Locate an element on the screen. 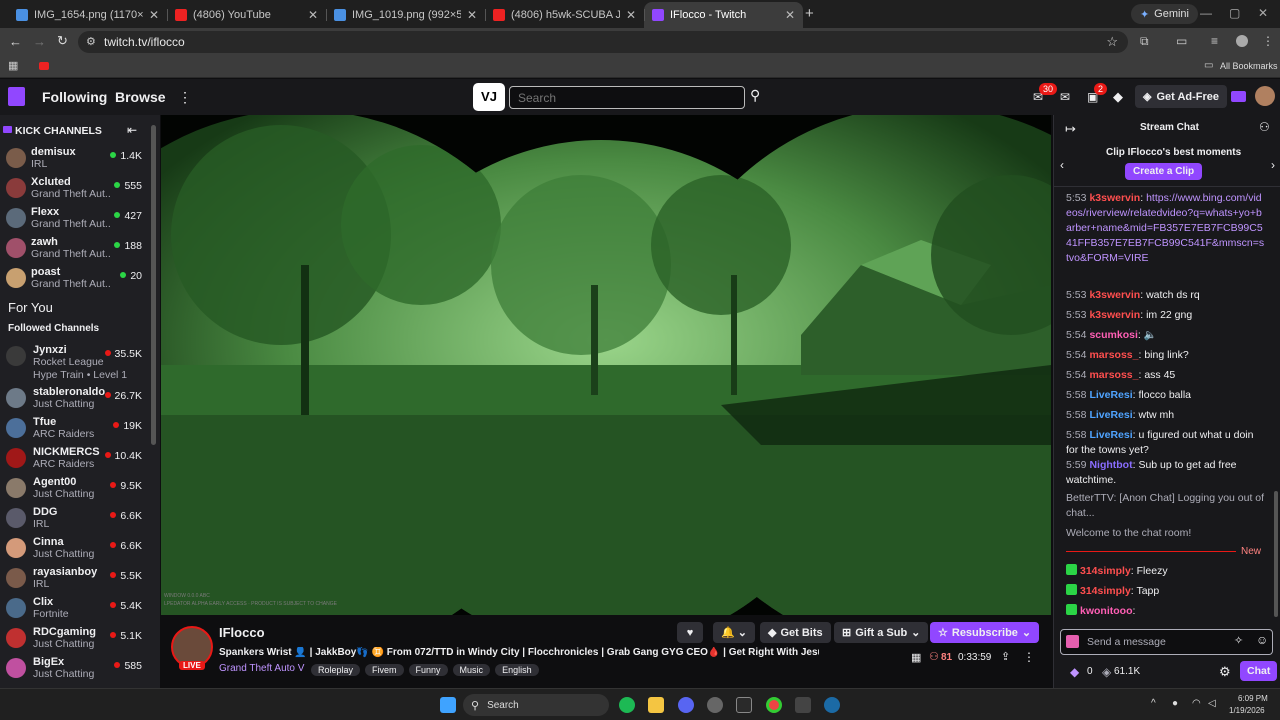  browser-tab: (4806) h5wk-SCUBA JUKE(IT ST ✕ is located at coordinates (564, 15).